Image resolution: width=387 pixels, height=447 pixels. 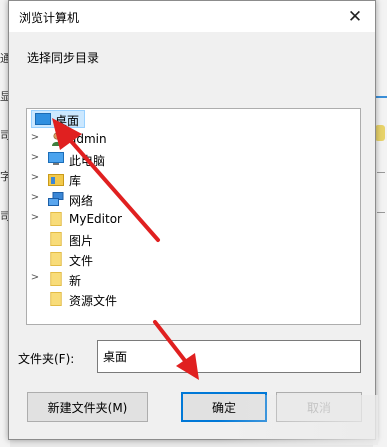 What do you see at coordinates (193, 159) in the screenshot?
I see `tree-item-this-pc: > 此电脑` at bounding box center [193, 159].